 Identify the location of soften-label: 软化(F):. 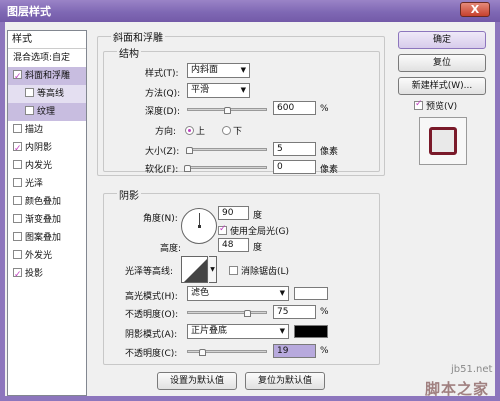
(162, 170).